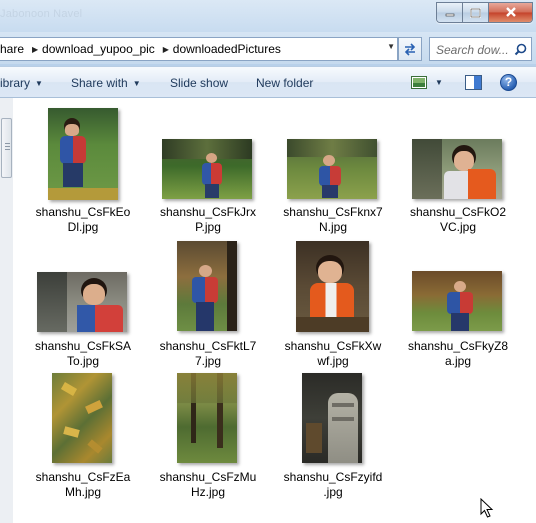  What do you see at coordinates (208, 484) in the screenshot?
I see `file-name: shanshu_CsFzMu Hz.jpg` at bounding box center [208, 484].